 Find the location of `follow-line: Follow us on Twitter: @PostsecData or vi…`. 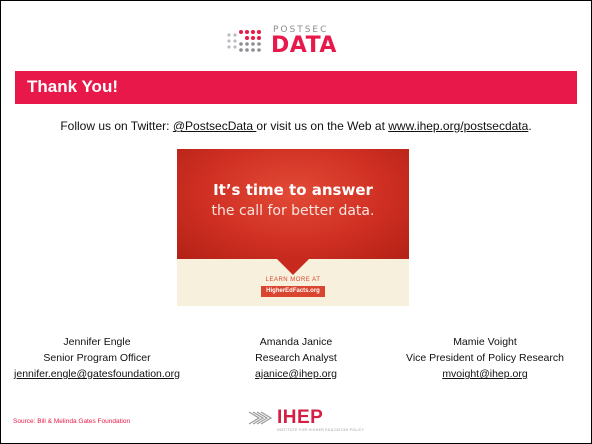

follow-line: Follow us on Twitter: @PostsecData or vi… is located at coordinates (296, 126).